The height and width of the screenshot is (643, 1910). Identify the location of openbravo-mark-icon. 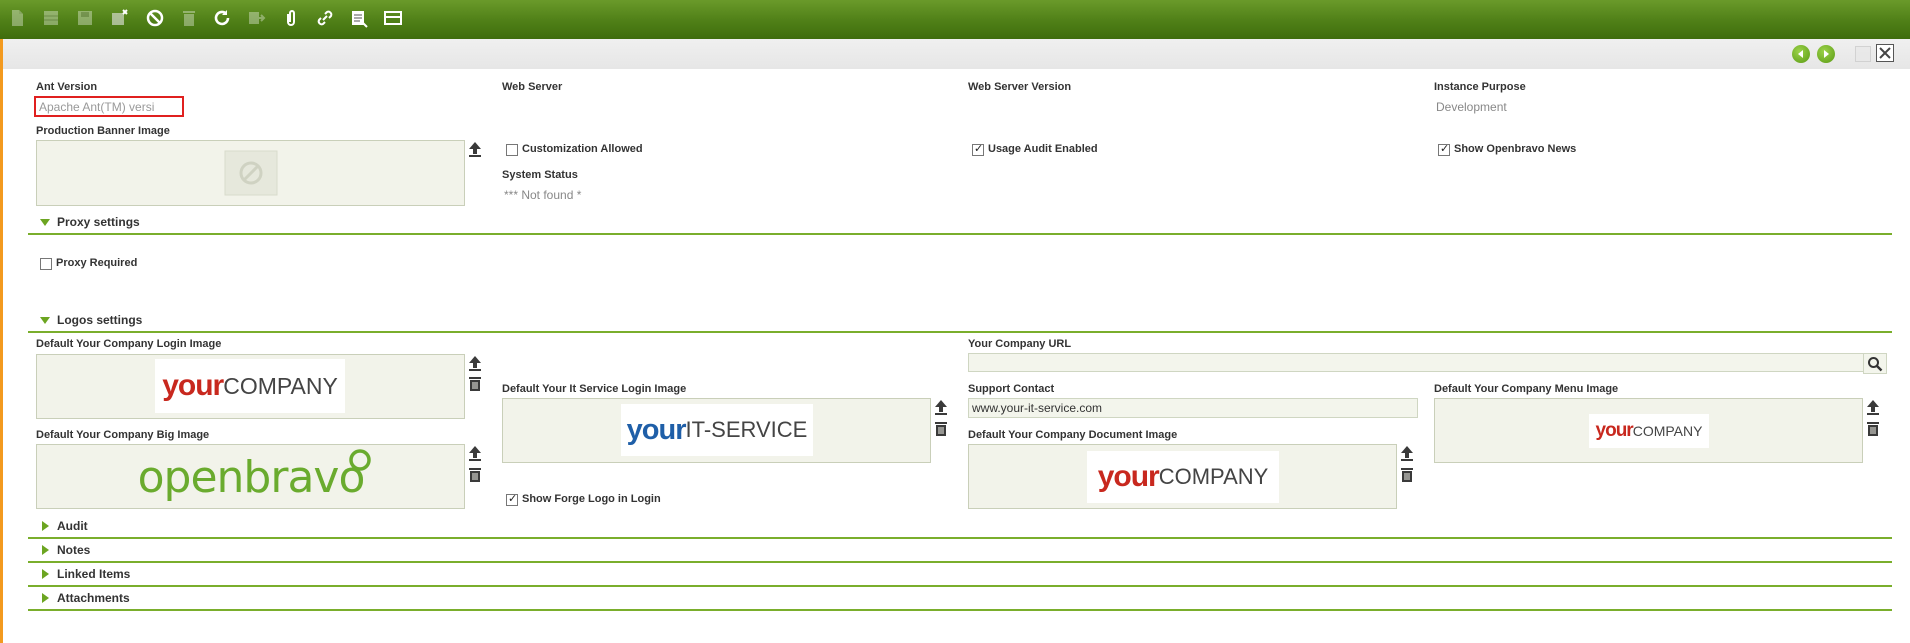
(360, 460).